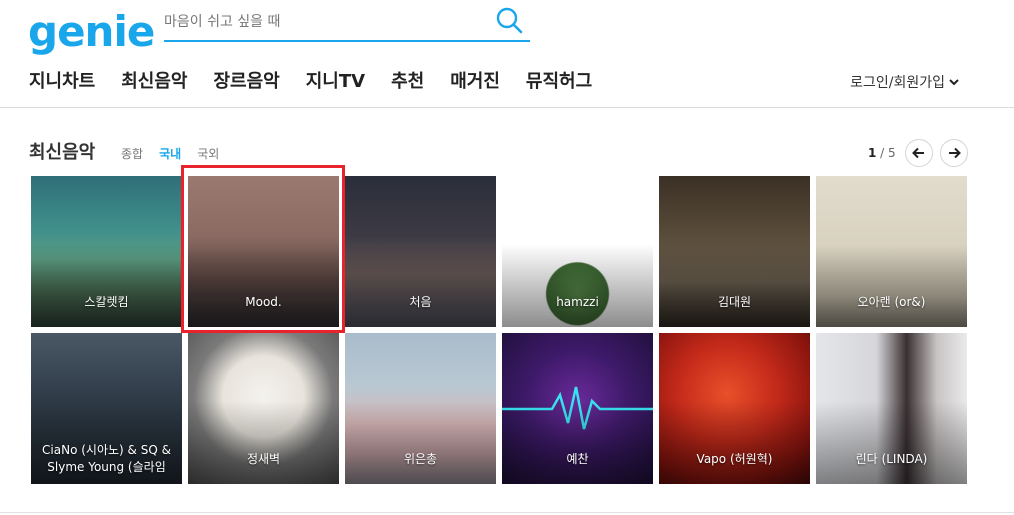  I want to click on arrow-left-icon, so click(918, 153).